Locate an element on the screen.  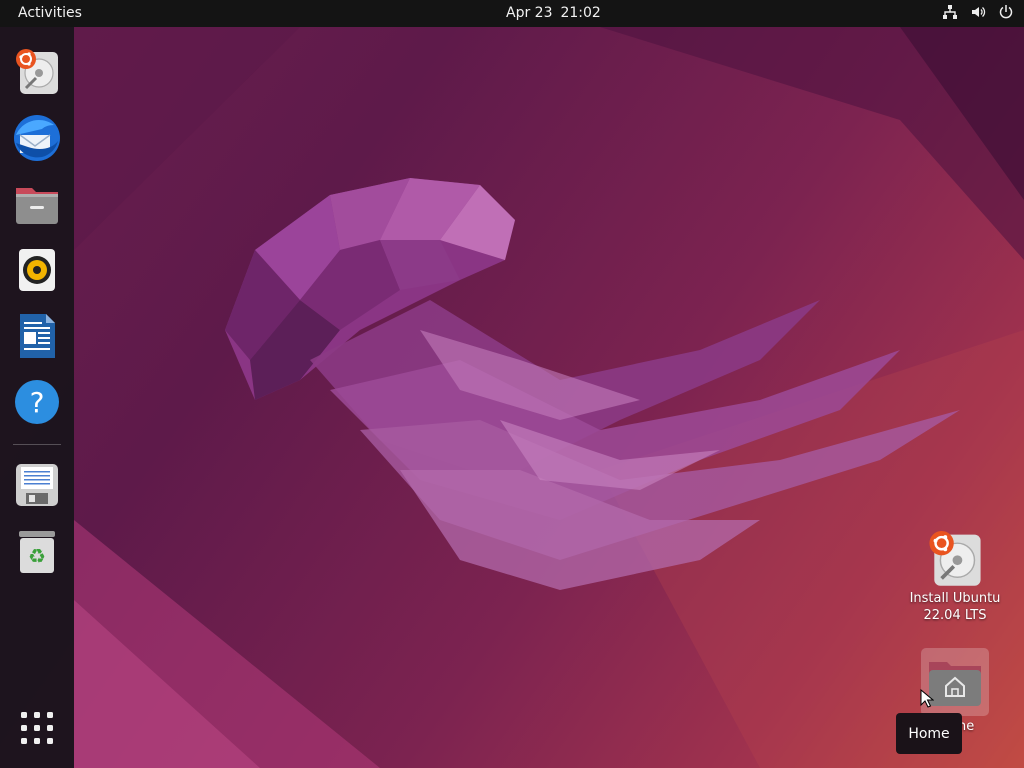
install-ubuntu-label-line1: Install Ubuntu is located at coordinates (955, 598).